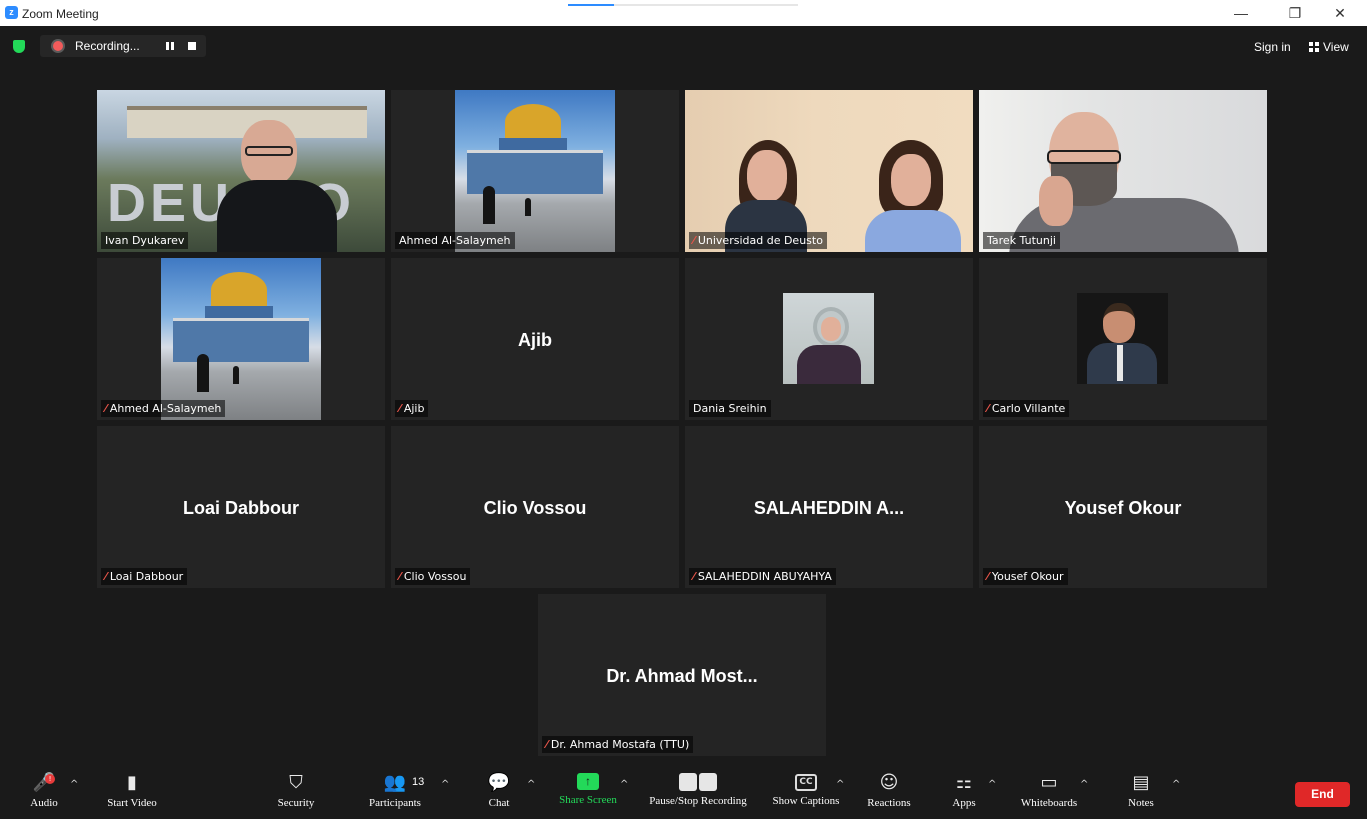  Describe the element at coordinates (806, 782) in the screenshot. I see `closed-captions-icon: CC` at that location.